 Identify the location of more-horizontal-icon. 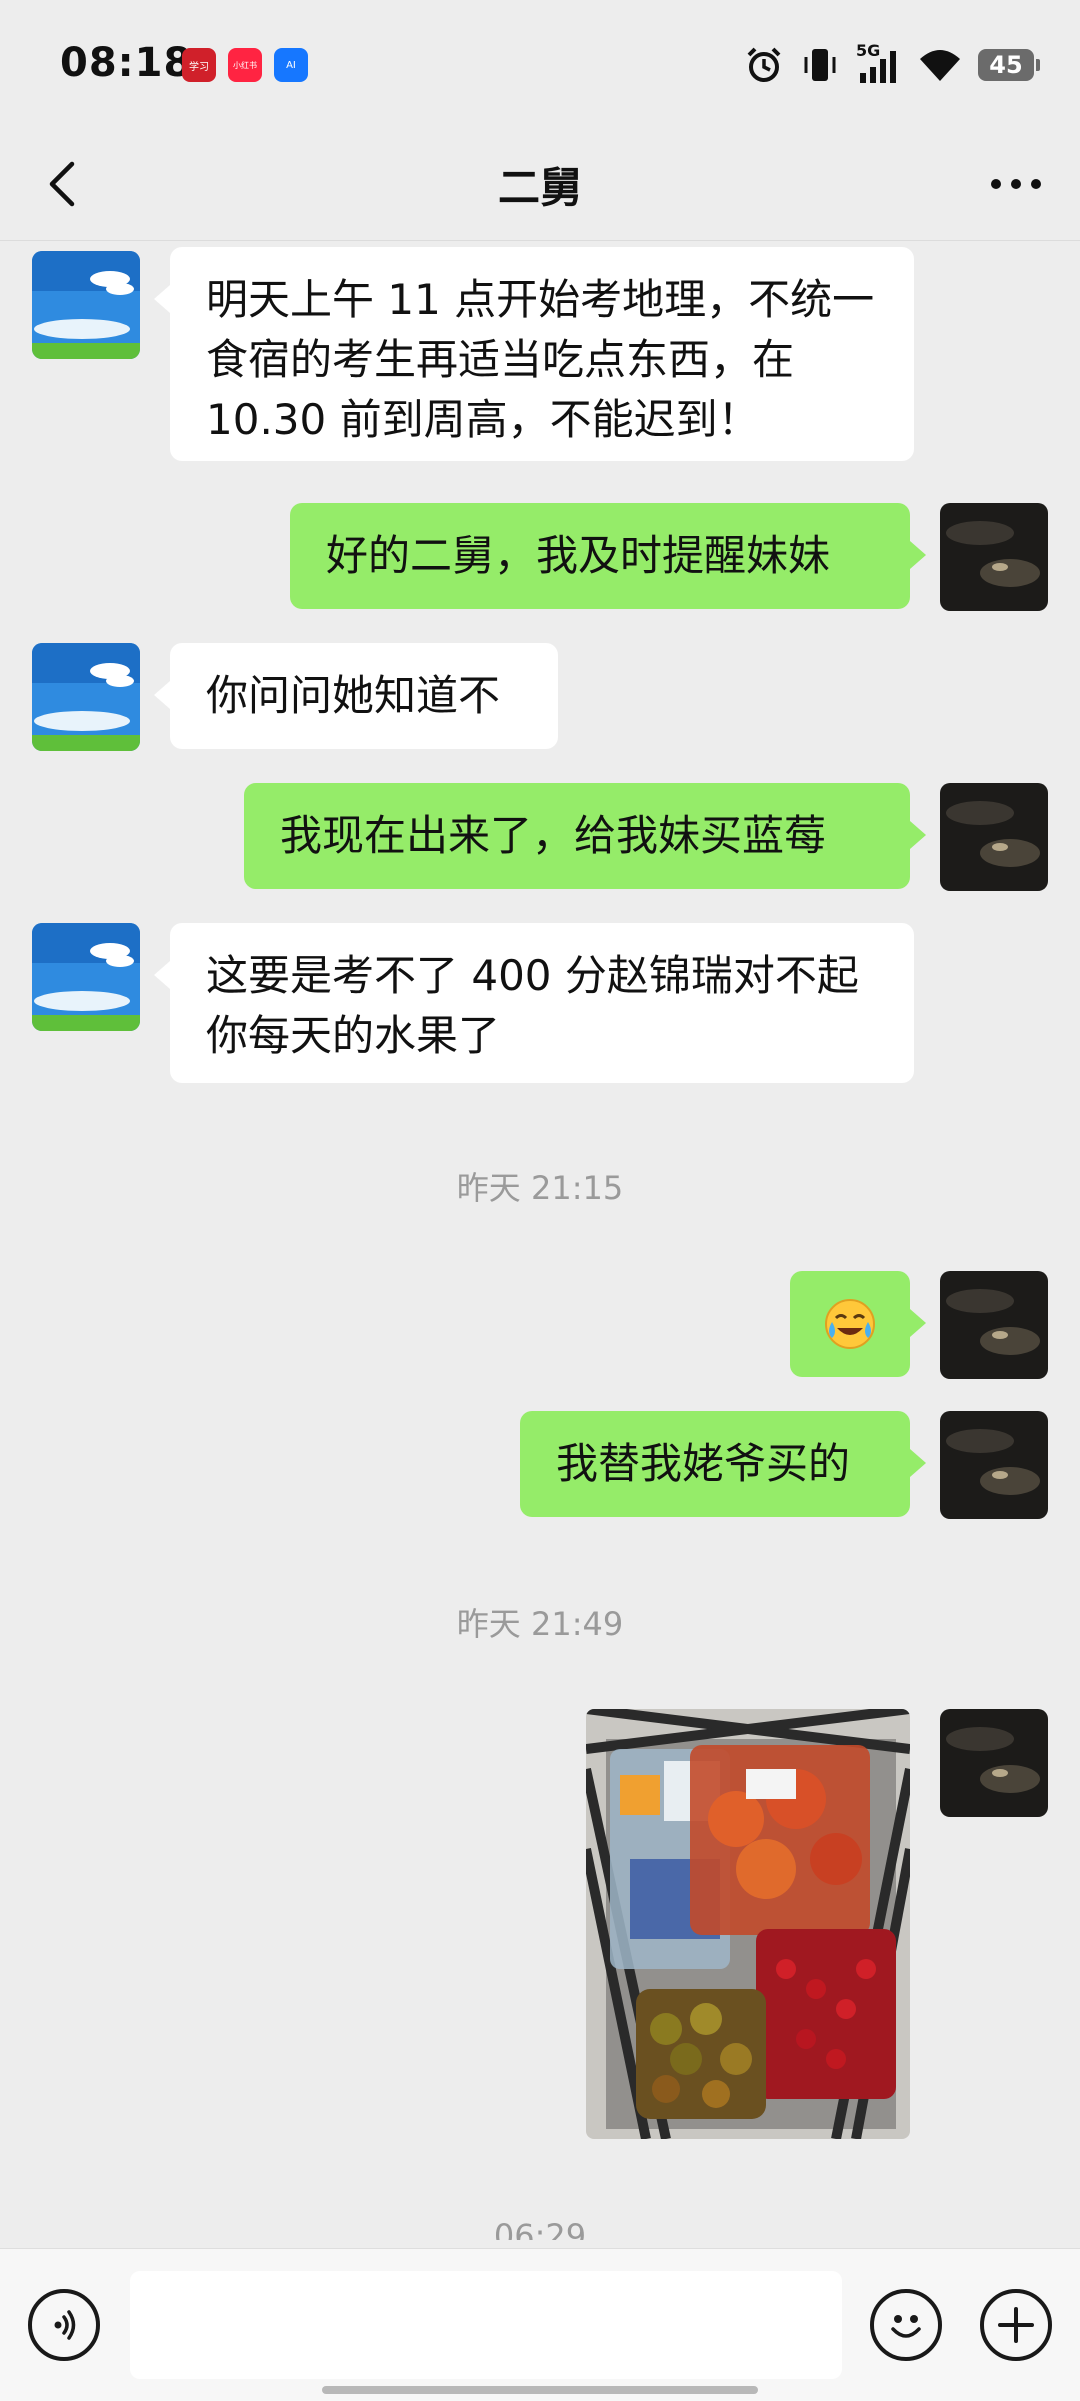
(1016, 184).